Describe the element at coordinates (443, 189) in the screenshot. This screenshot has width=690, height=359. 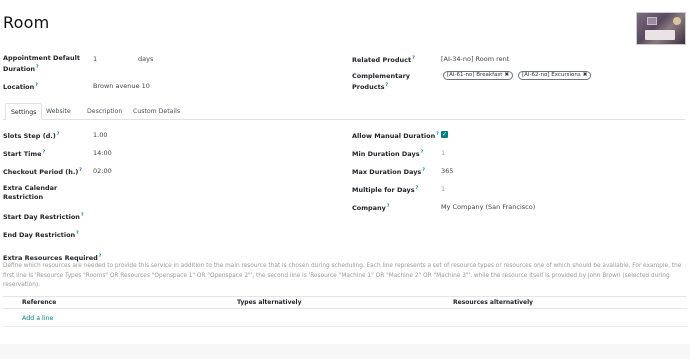
I see `multiple-days-input: 1` at that location.